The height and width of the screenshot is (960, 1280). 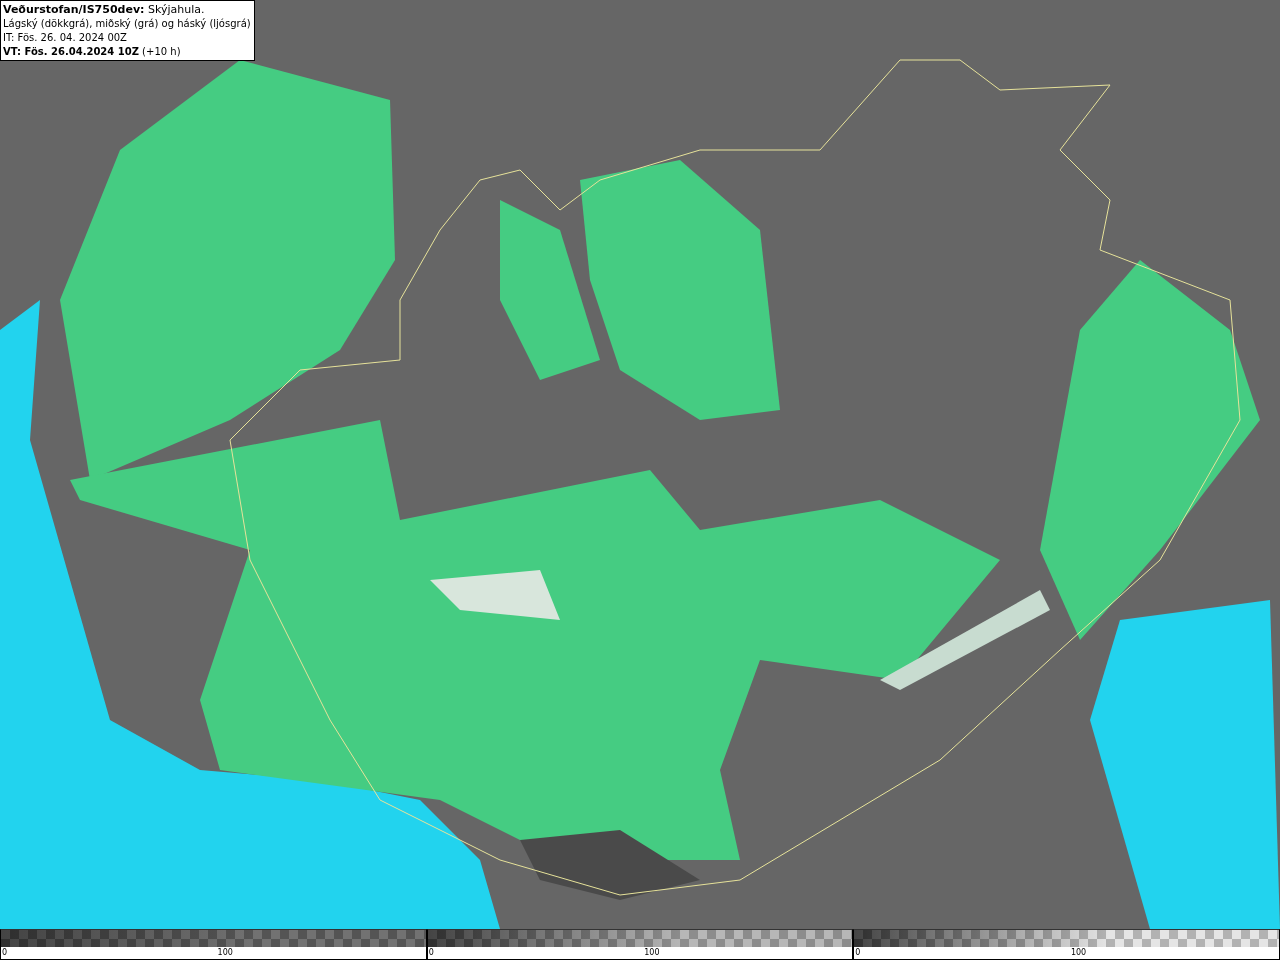 I want to click on legend-text: Veðurstofan/IS750dev: Skýjahula., so click(x=104, y=10).